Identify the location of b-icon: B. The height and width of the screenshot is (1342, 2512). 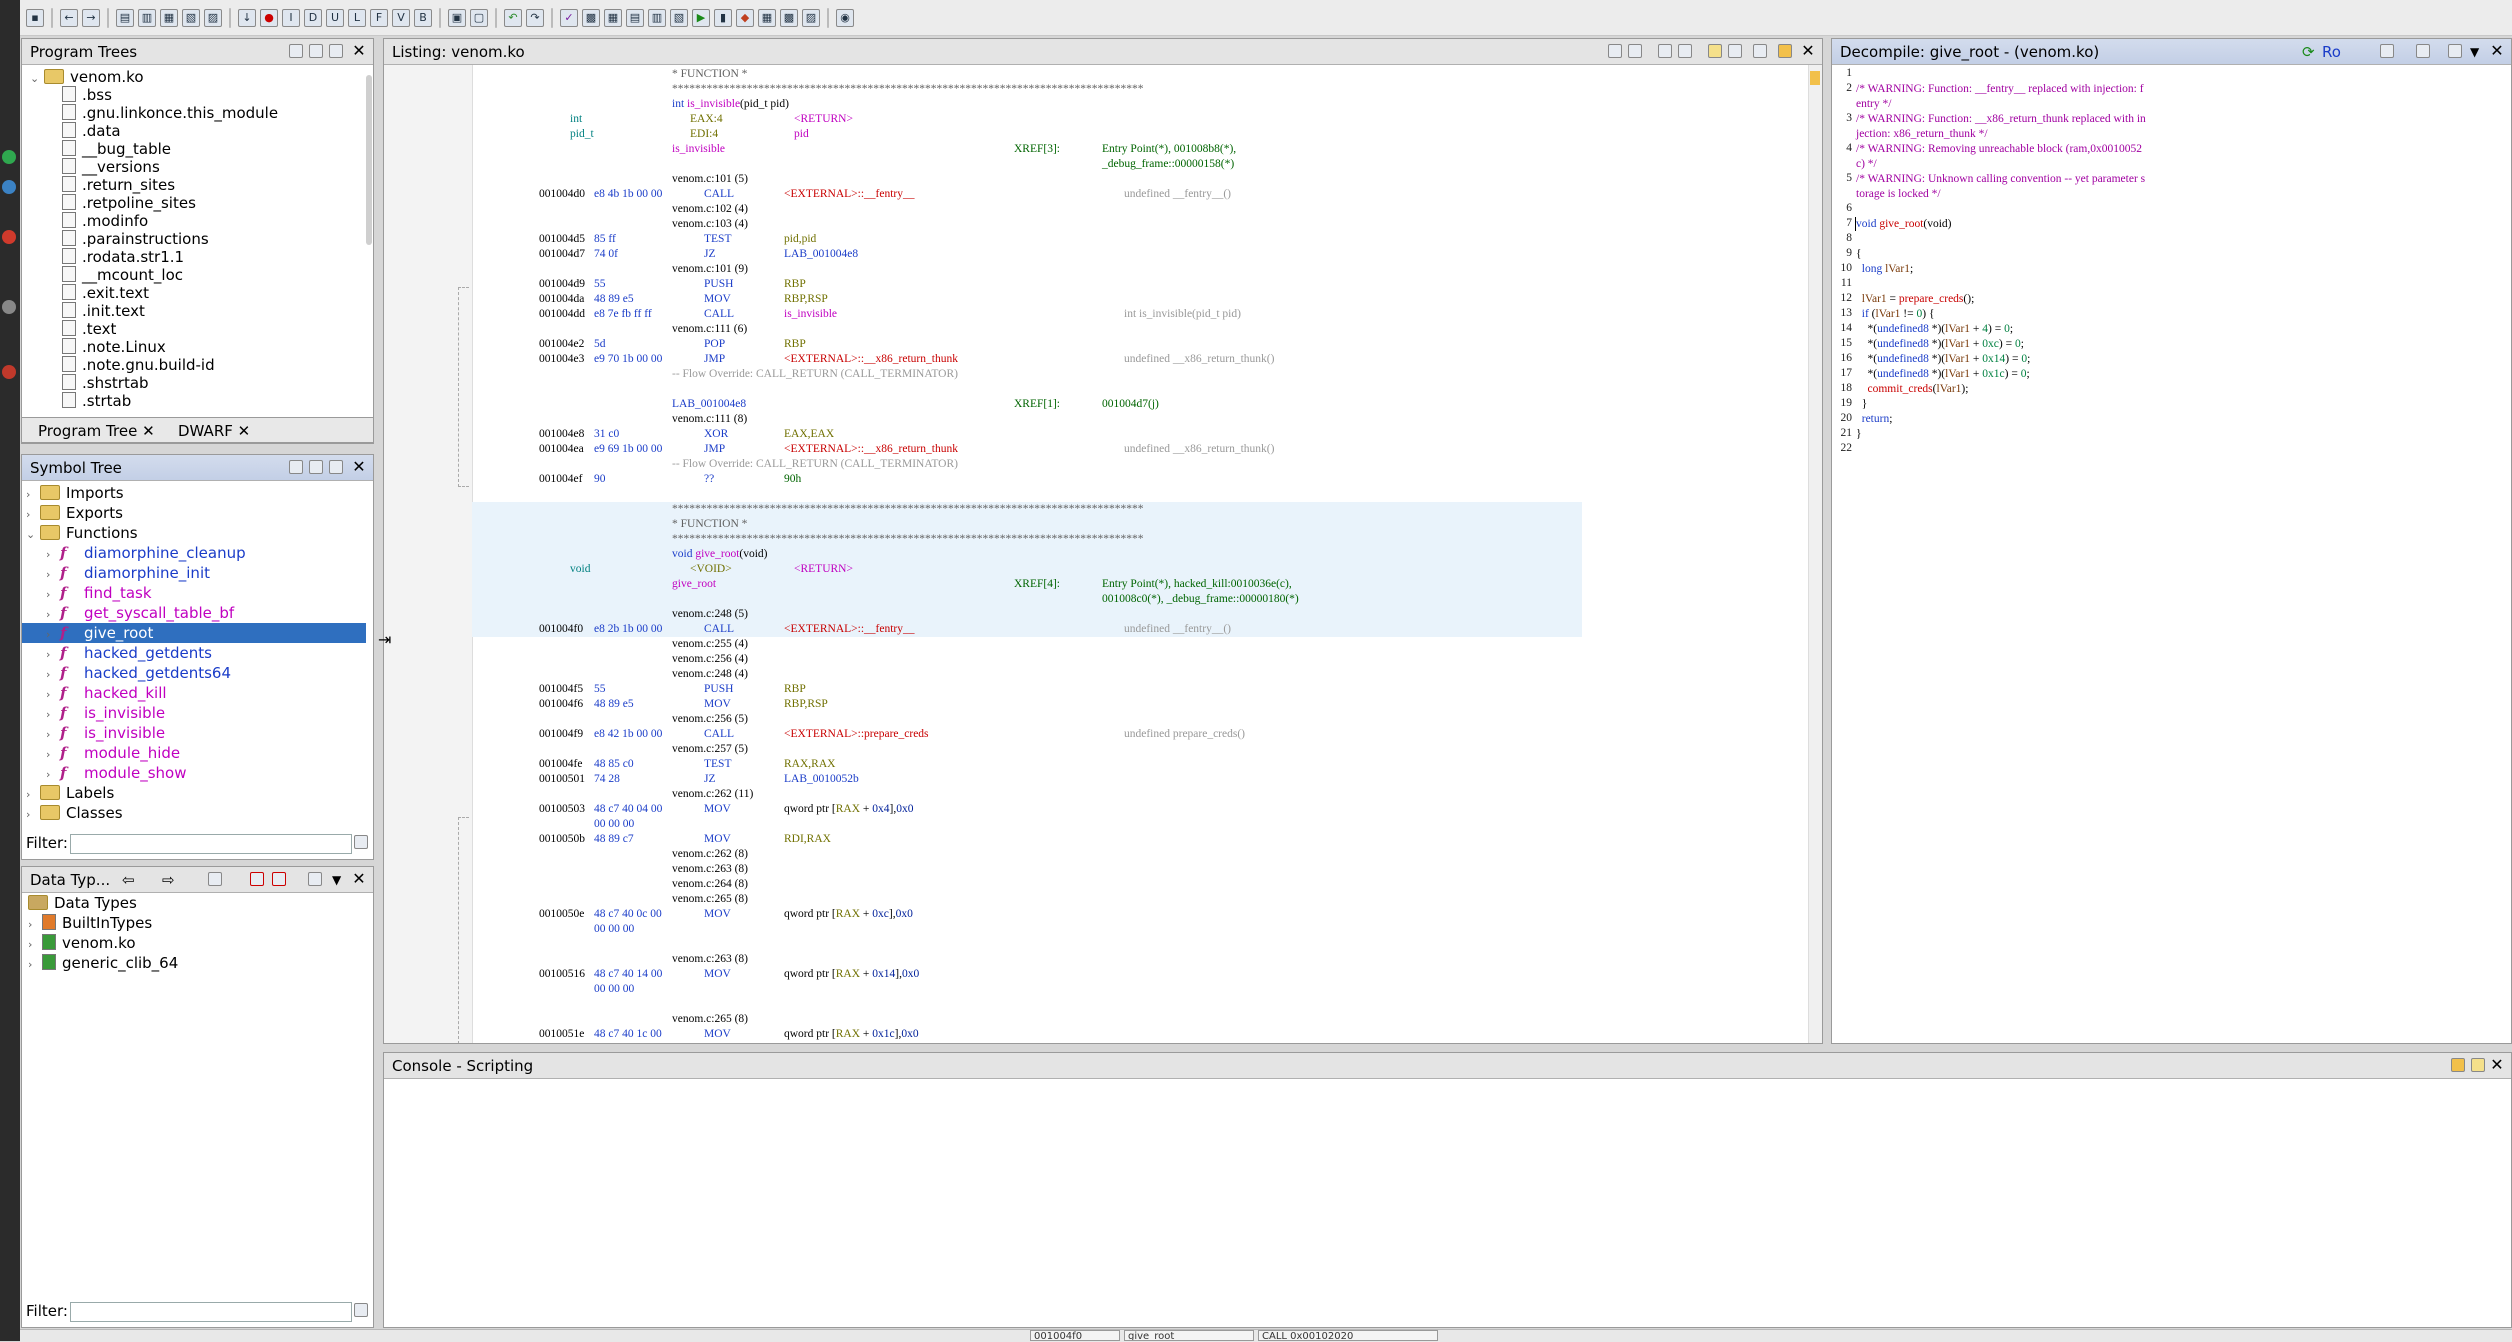
(423, 17).